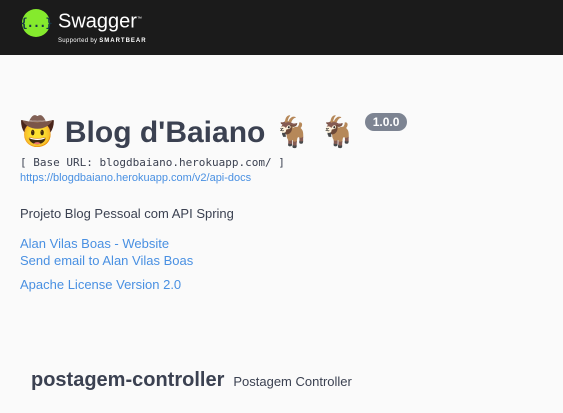 This screenshot has width=563, height=413. What do you see at coordinates (292, 381) in the screenshot?
I see `tag-description: Postagem Controller` at bounding box center [292, 381].